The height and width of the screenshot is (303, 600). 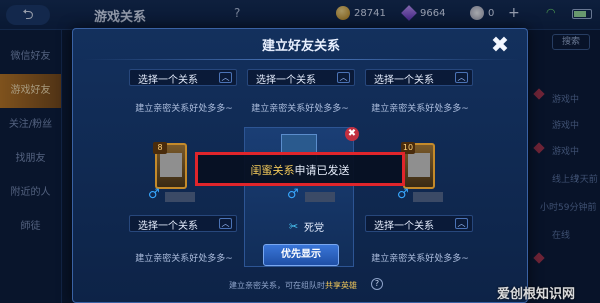 What do you see at coordinates (300, 46) in the screenshot?
I see `dialog-title: 建立好友关系` at bounding box center [300, 46].